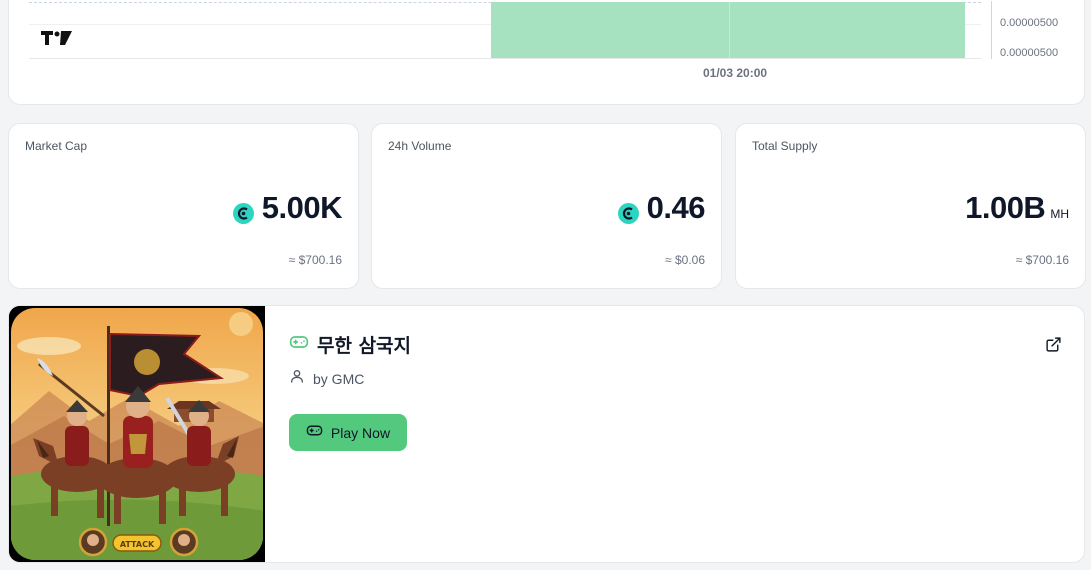 This screenshot has height=570, width=1091. What do you see at coordinates (420, 146) in the screenshot?
I see `stat-label: 24h Volume` at bounding box center [420, 146].